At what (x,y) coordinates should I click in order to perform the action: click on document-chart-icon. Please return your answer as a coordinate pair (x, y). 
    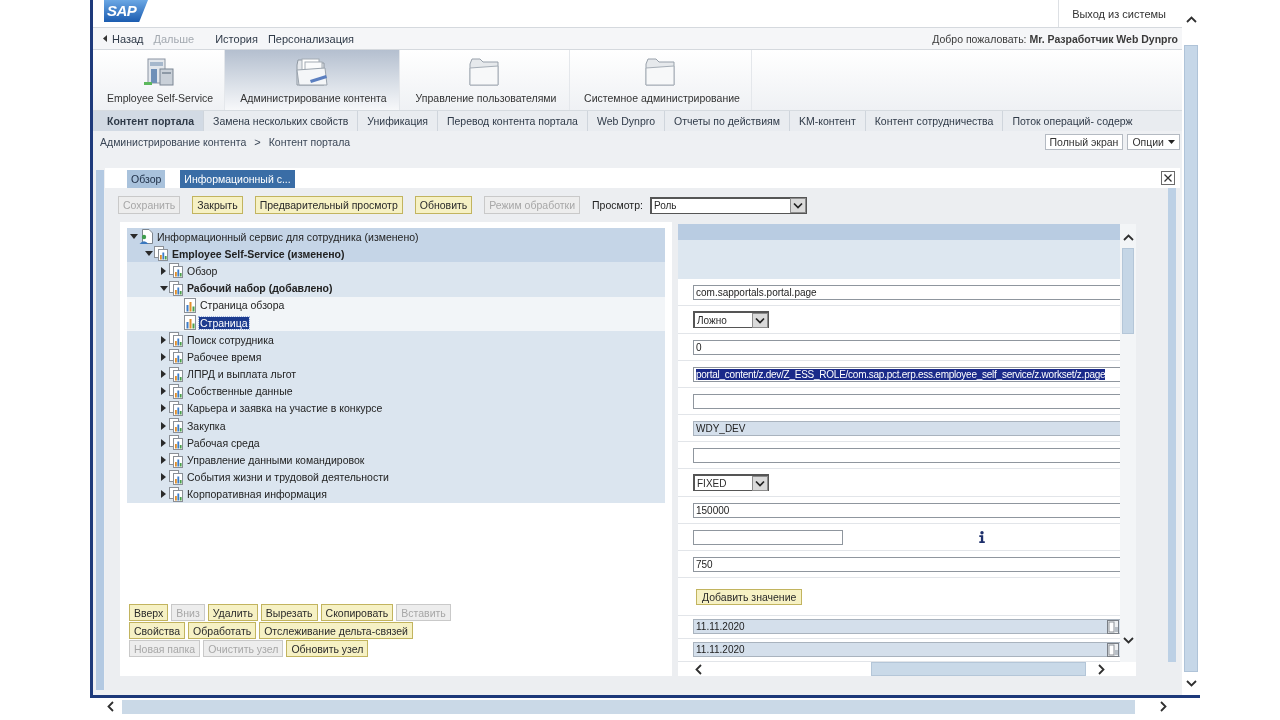
    Looking at the image, I should click on (190, 323).